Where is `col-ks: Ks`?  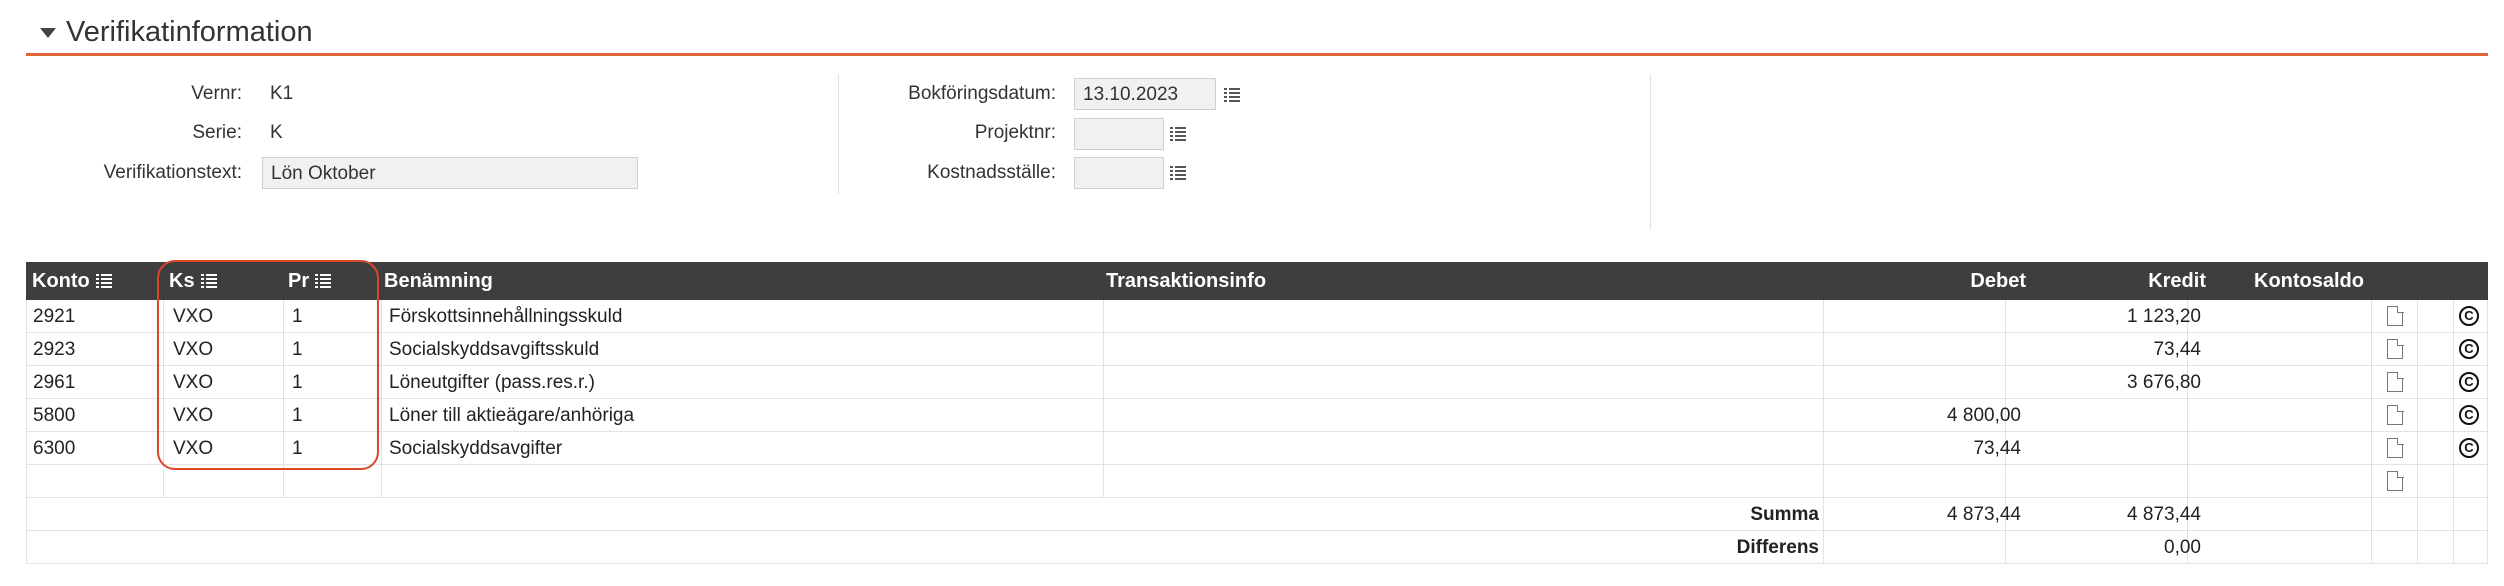 col-ks: Ks is located at coordinates (193, 281).